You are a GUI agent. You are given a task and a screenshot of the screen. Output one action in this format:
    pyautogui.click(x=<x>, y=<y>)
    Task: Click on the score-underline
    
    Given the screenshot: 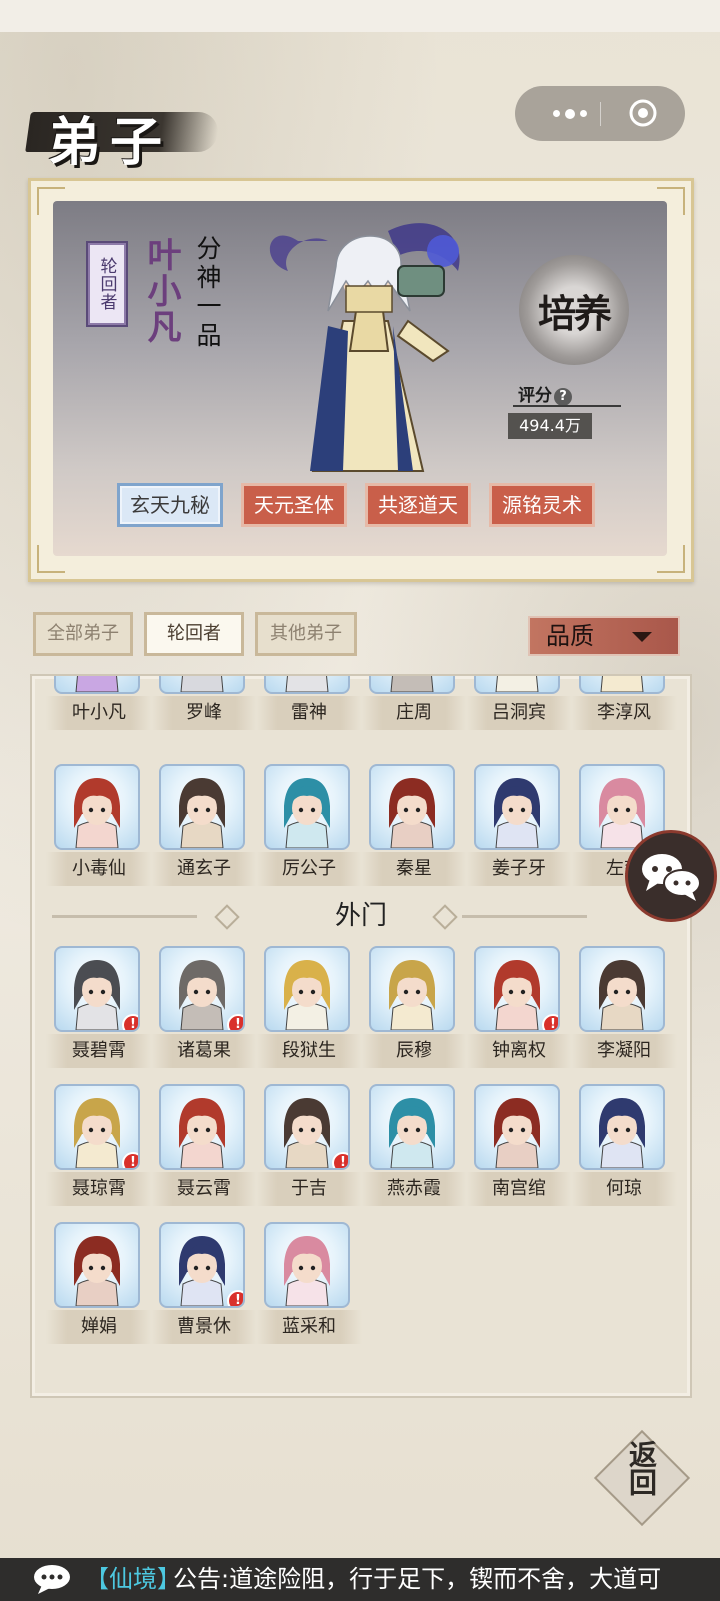 What is the action you would take?
    pyautogui.click(x=567, y=406)
    